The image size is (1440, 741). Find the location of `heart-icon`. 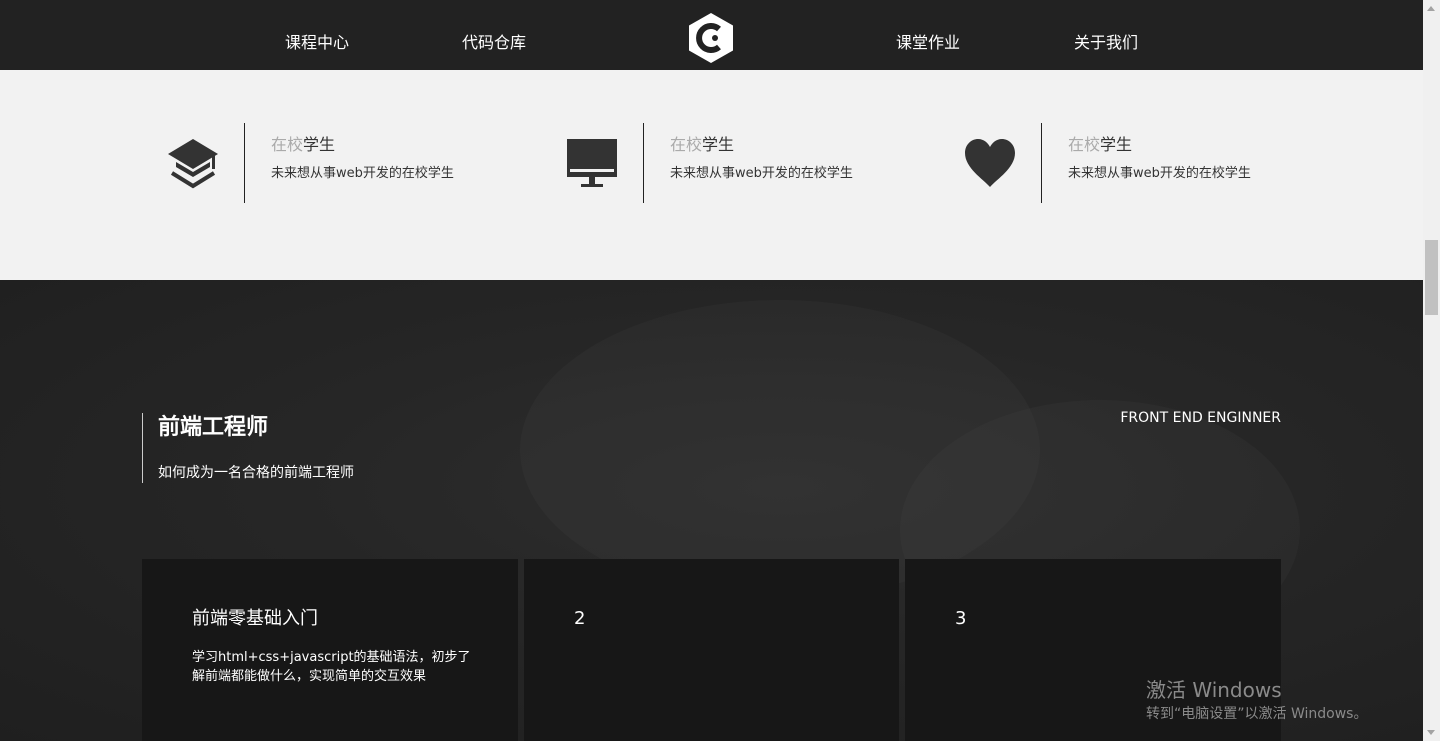

heart-icon is located at coordinates (990, 163).